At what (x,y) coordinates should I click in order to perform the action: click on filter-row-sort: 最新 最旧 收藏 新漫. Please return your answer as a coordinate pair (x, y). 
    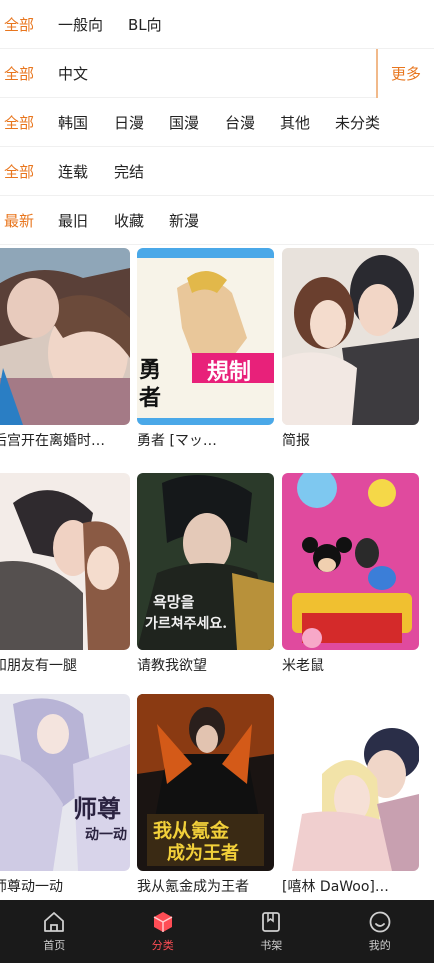
    Looking at the image, I should click on (217, 220).